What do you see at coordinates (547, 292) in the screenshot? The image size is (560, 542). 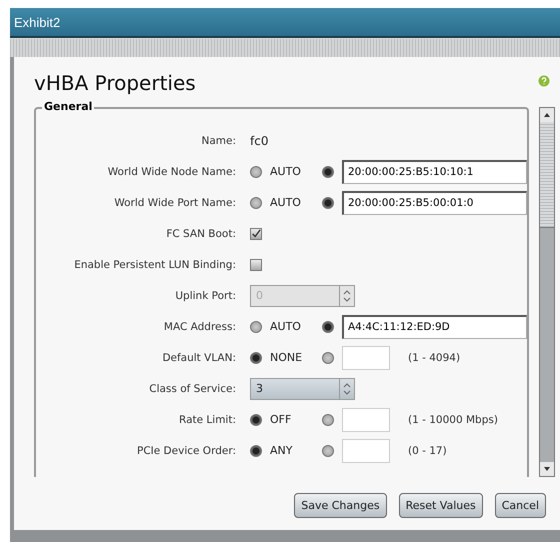 I see `scrollbar` at bounding box center [547, 292].